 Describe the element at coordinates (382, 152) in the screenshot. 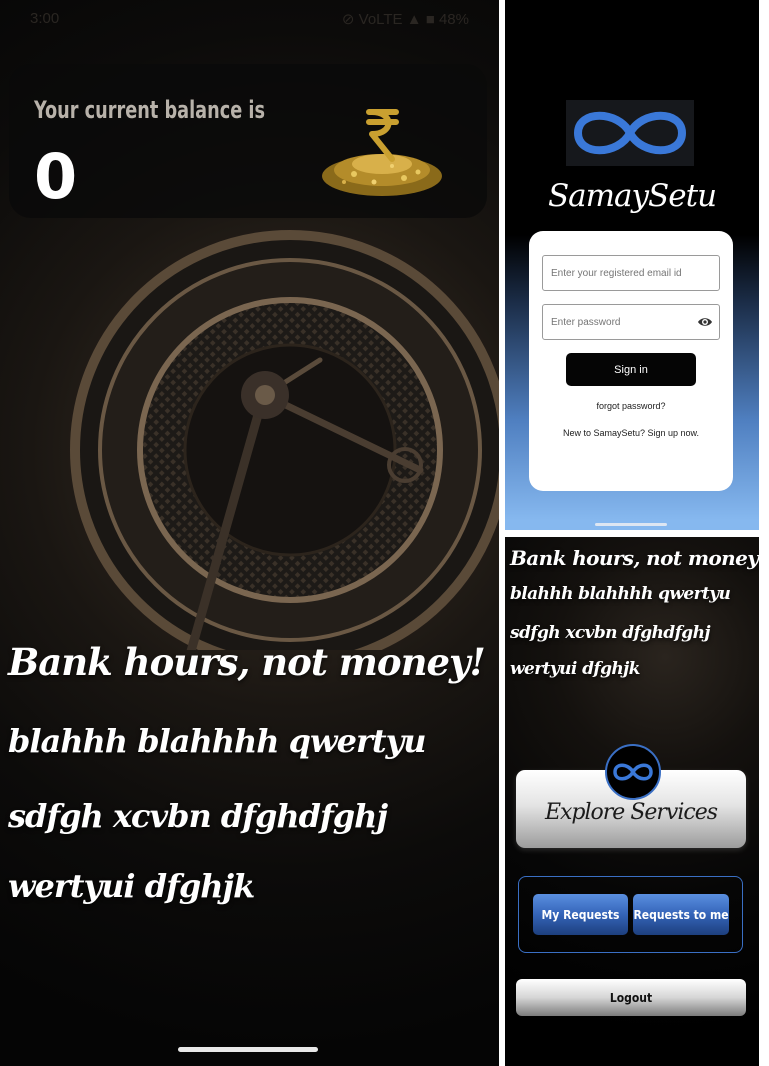

I see `rupee-coins-icon` at that location.